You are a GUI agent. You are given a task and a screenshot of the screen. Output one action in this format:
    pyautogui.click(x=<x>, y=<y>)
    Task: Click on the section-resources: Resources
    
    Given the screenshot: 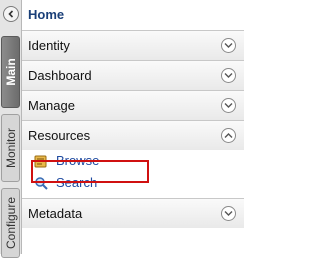 What is the action you would take?
    pyautogui.click(x=133, y=135)
    